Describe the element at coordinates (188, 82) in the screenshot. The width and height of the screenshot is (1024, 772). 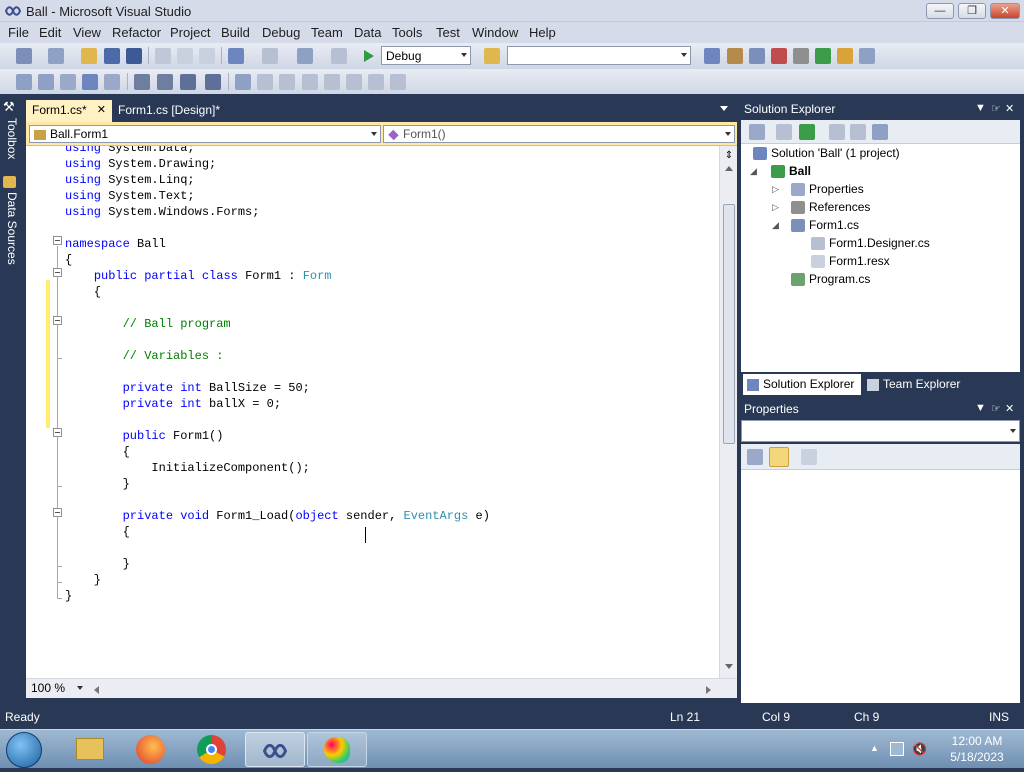
I see `increase-indent-icon` at that location.